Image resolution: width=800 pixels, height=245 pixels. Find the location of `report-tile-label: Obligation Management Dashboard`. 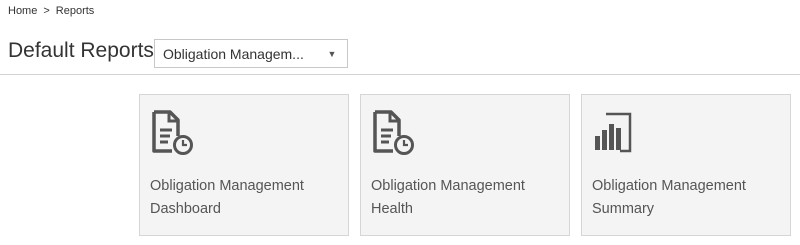

report-tile-label: Obligation Management Dashboard is located at coordinates (245, 198).